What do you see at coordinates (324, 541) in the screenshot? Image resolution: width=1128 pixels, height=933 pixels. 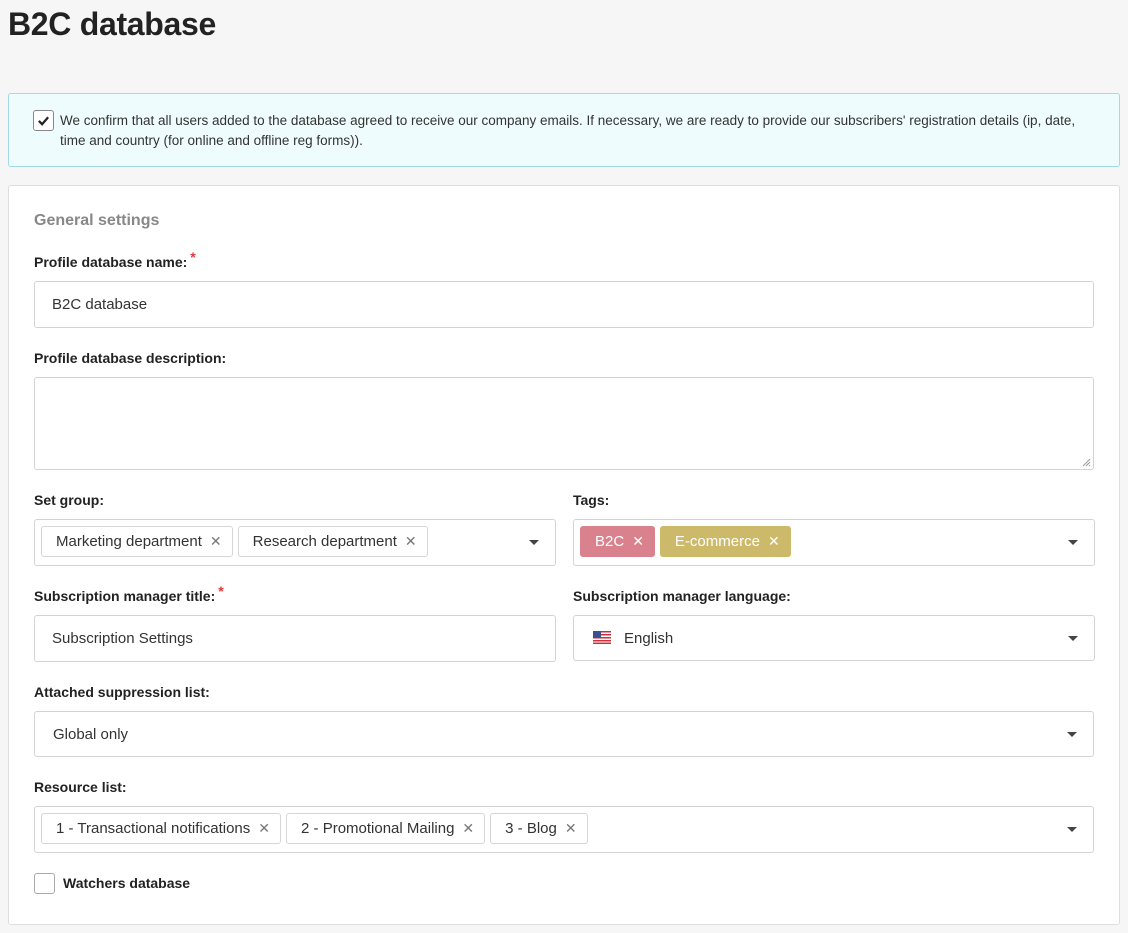 I see `group-chip-label: Research department` at bounding box center [324, 541].